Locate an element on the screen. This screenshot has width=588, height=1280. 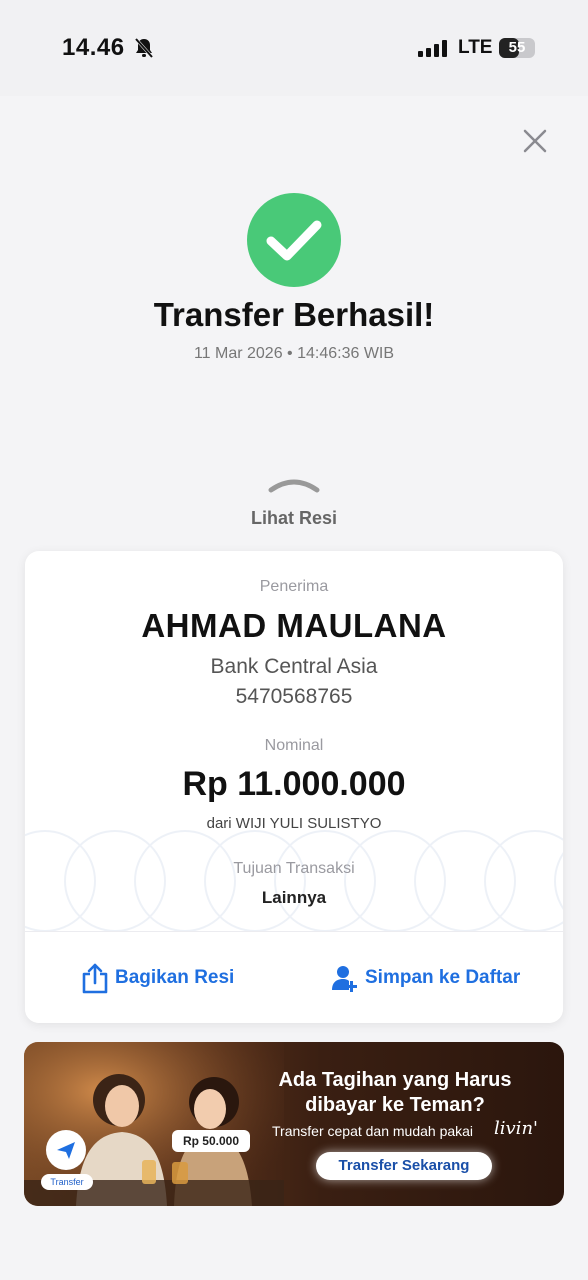
recipient-name: AHMAD MAULANA is located at coordinates (294, 625).